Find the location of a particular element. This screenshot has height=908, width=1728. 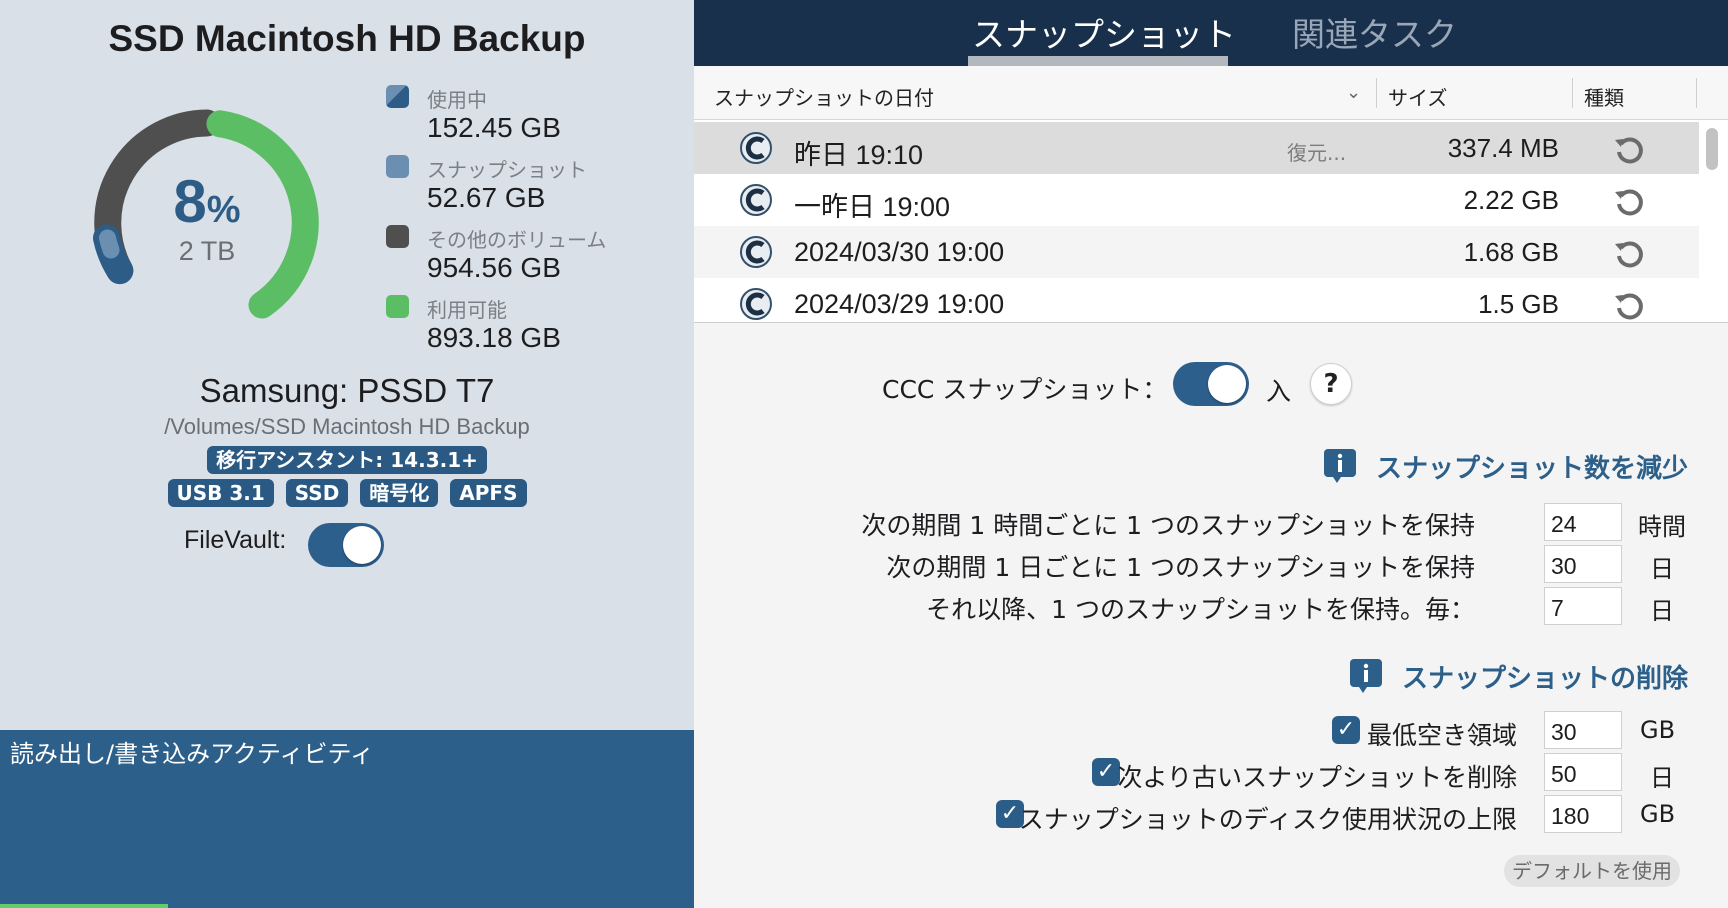

chevron-down-icon: ⌄ is located at coordinates (1353, 92).